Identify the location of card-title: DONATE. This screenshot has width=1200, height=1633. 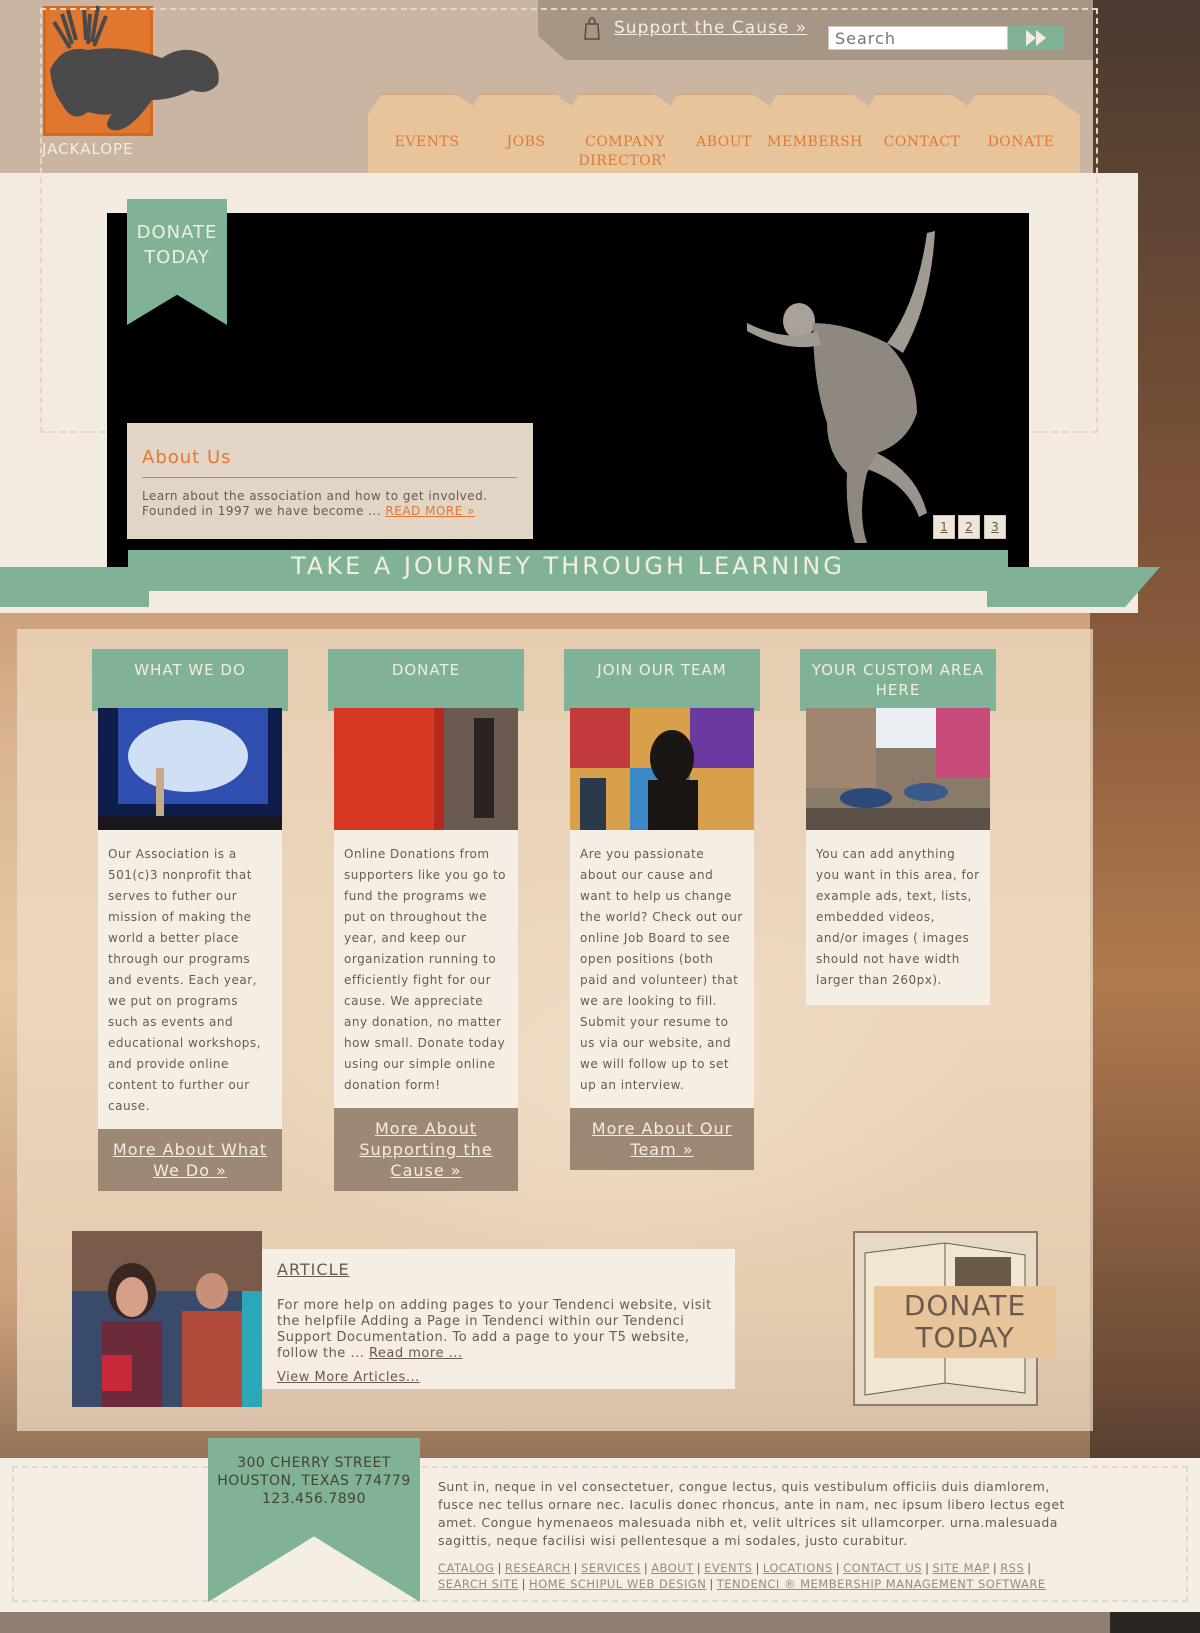
(426, 670).